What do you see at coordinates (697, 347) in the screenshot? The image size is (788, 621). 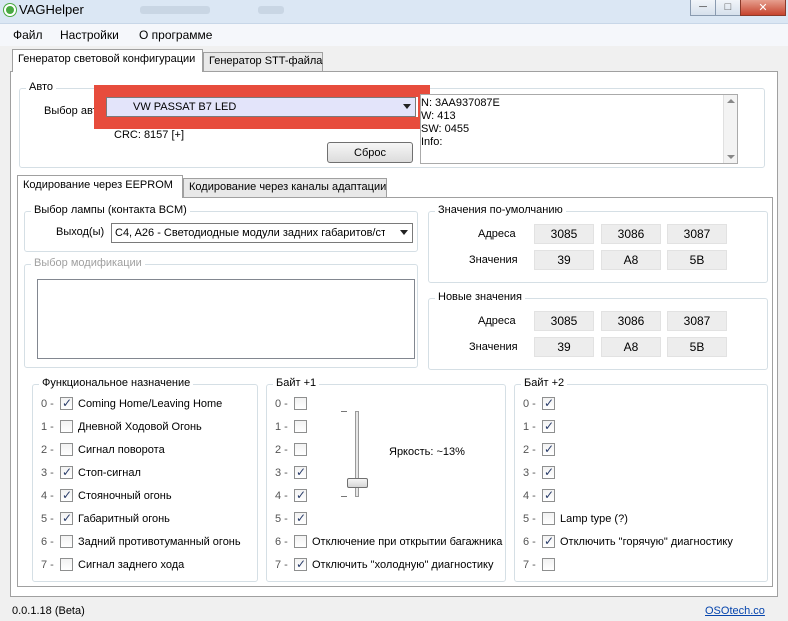 I see `new-value-box: 5B` at bounding box center [697, 347].